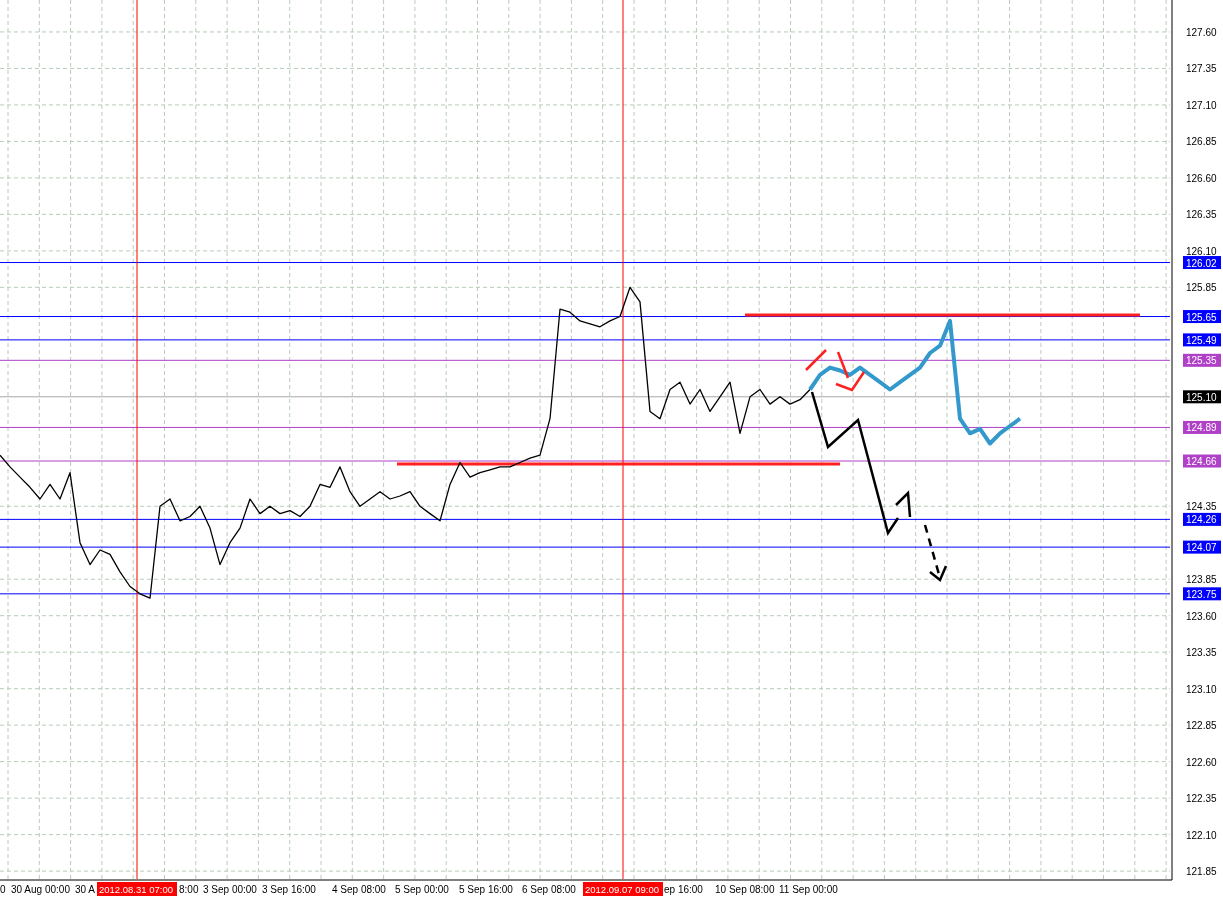  Describe the element at coordinates (1201, 580) in the screenshot. I see `axis-label: 123.85` at that location.